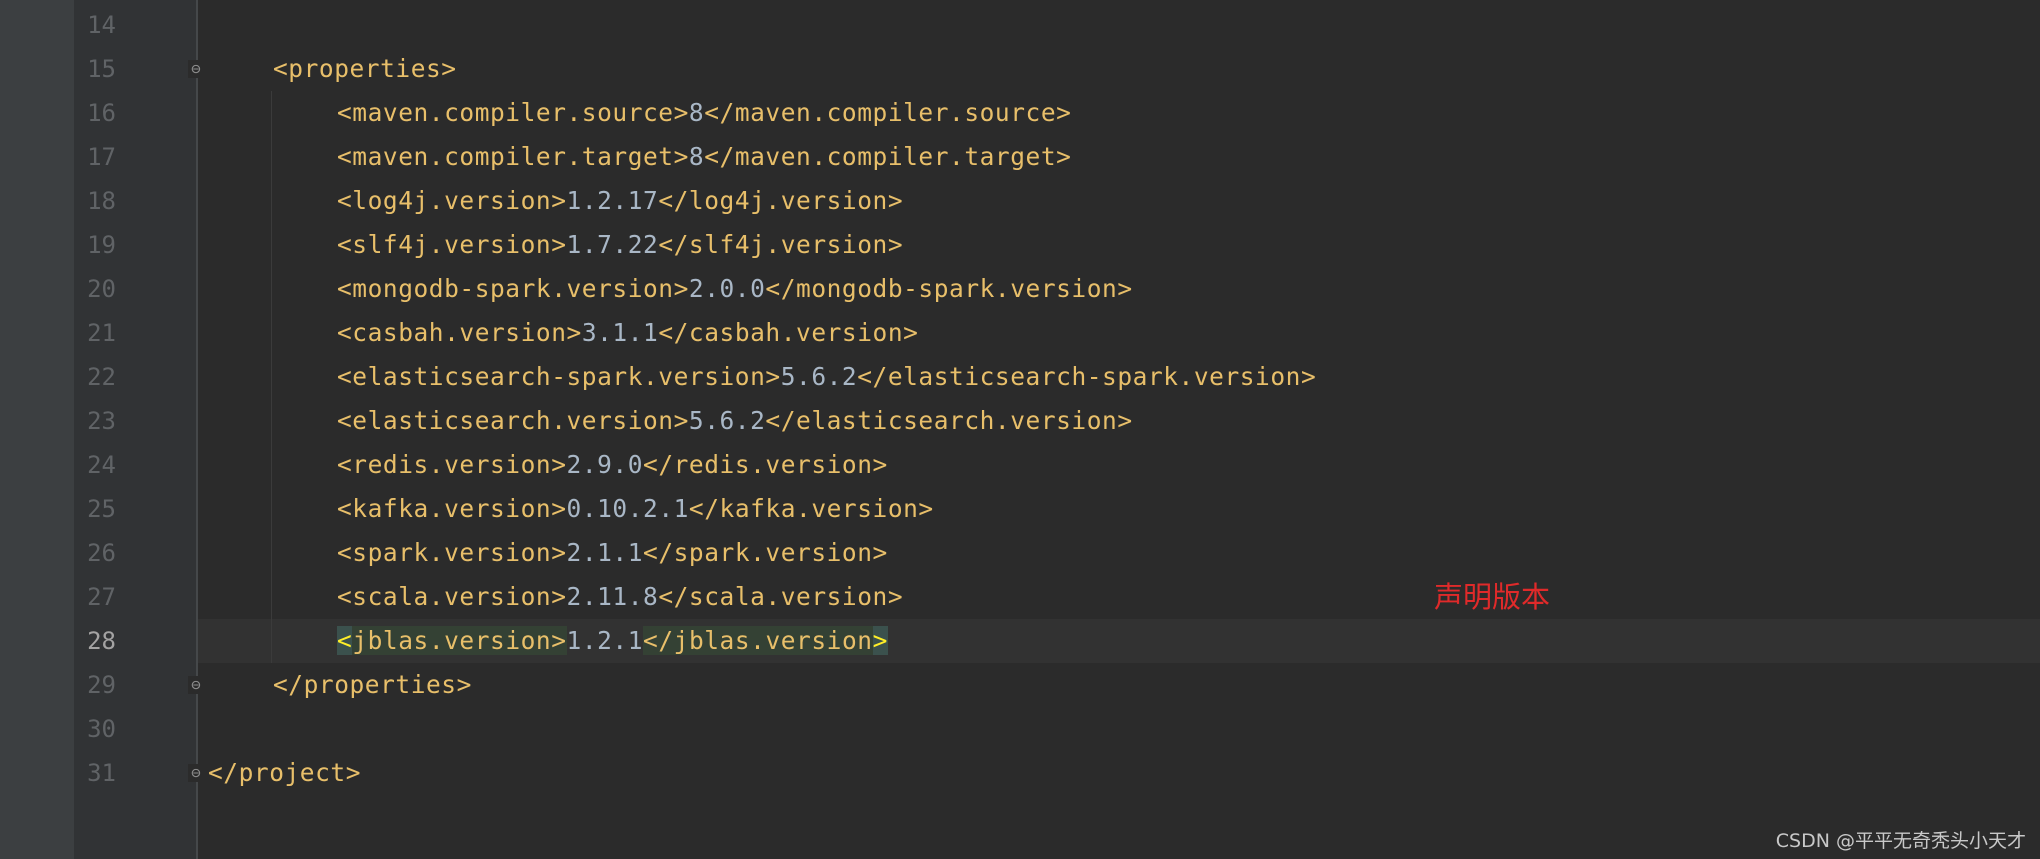  Describe the element at coordinates (949, 288) in the screenshot. I see `xml-tag: </mongodb-spark.version>` at that location.